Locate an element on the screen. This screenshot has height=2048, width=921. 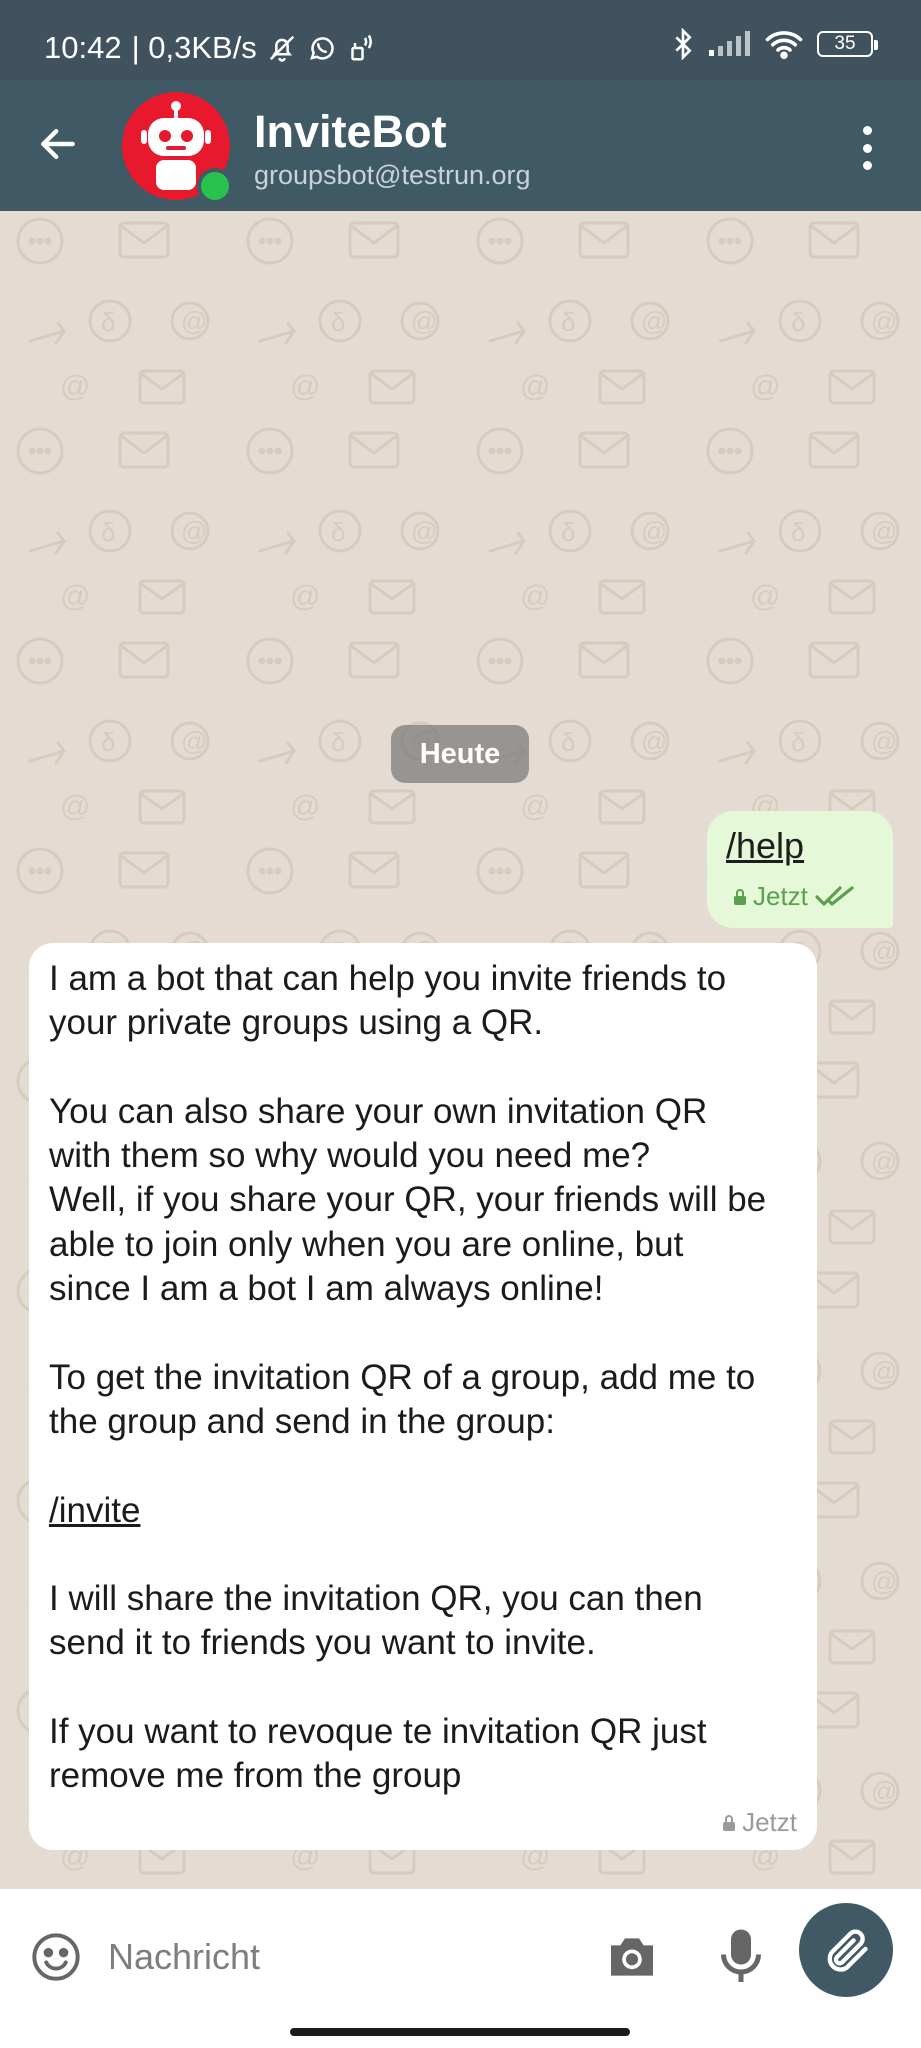
microphone-icon is located at coordinates (741, 1957).